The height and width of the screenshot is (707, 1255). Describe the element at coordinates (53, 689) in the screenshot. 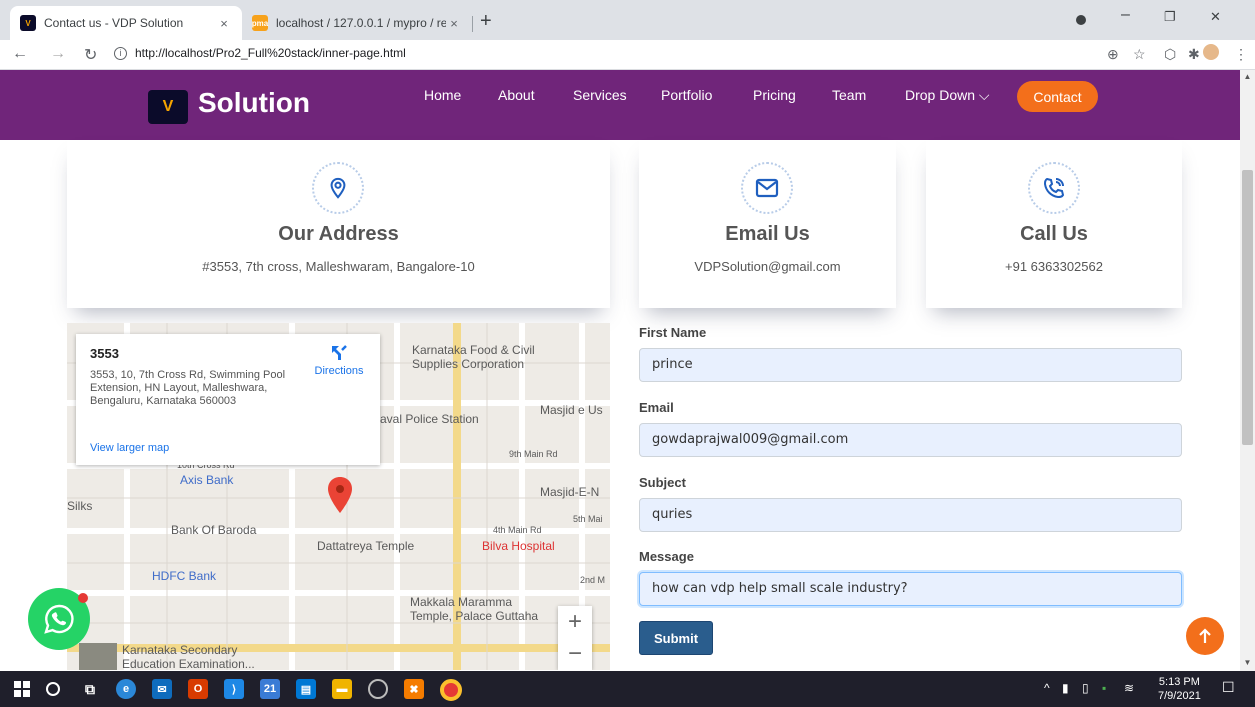

I see `search-icon` at that location.